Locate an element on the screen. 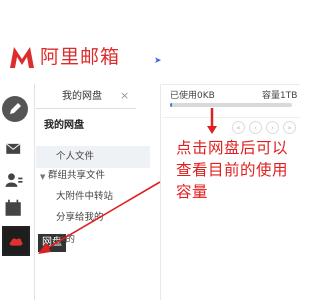  tree-item-personal-files: 个人文件 is located at coordinates (75, 157).